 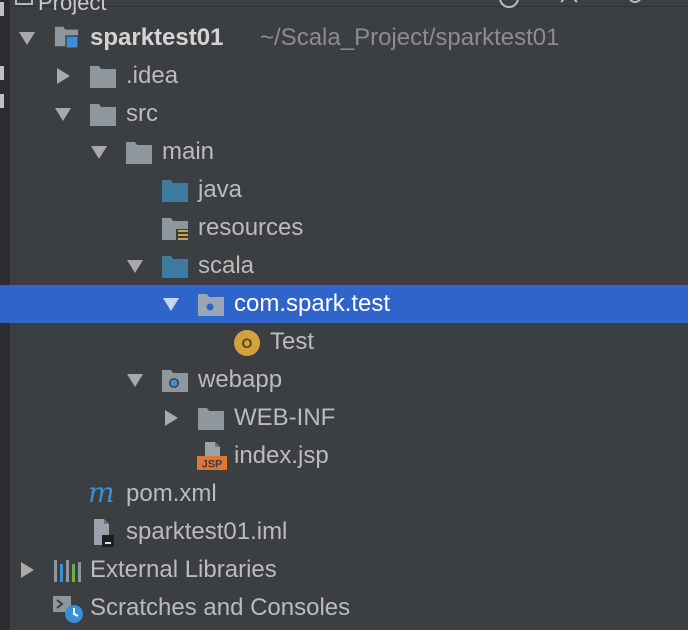 What do you see at coordinates (344, 152) in the screenshot?
I see `tree-item-main: main` at bounding box center [344, 152].